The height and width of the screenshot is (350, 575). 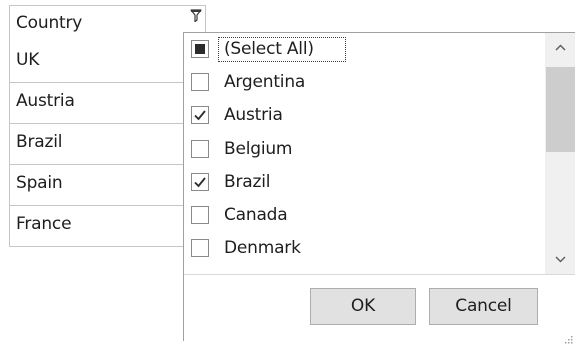 What do you see at coordinates (560, 153) in the screenshot?
I see `vertical-scrollbar` at bounding box center [560, 153].